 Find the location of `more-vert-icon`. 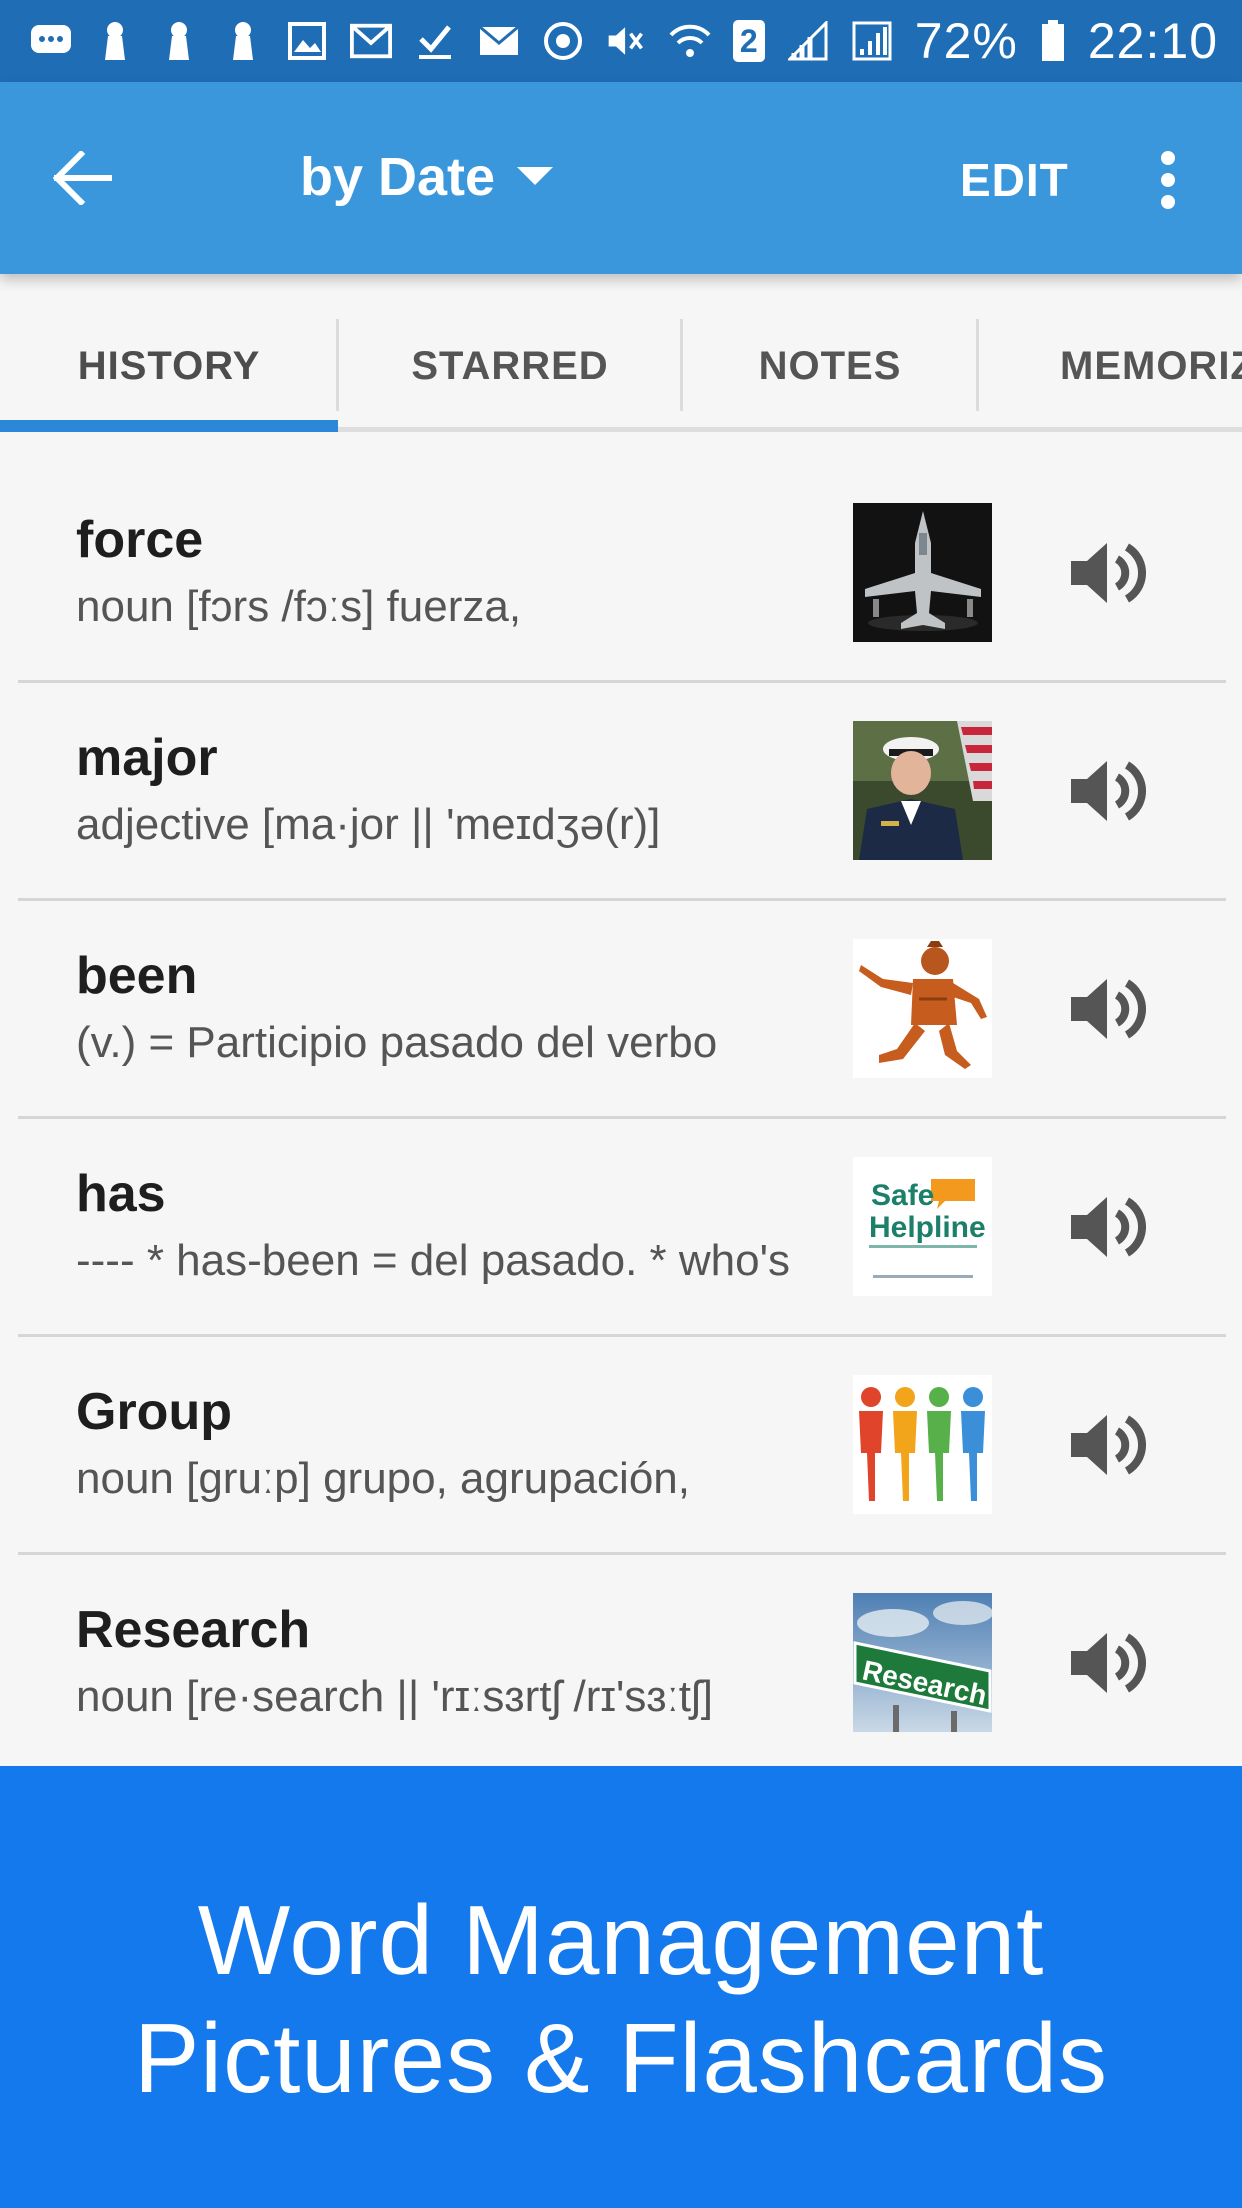

more-vert-icon is located at coordinates (1168, 180).